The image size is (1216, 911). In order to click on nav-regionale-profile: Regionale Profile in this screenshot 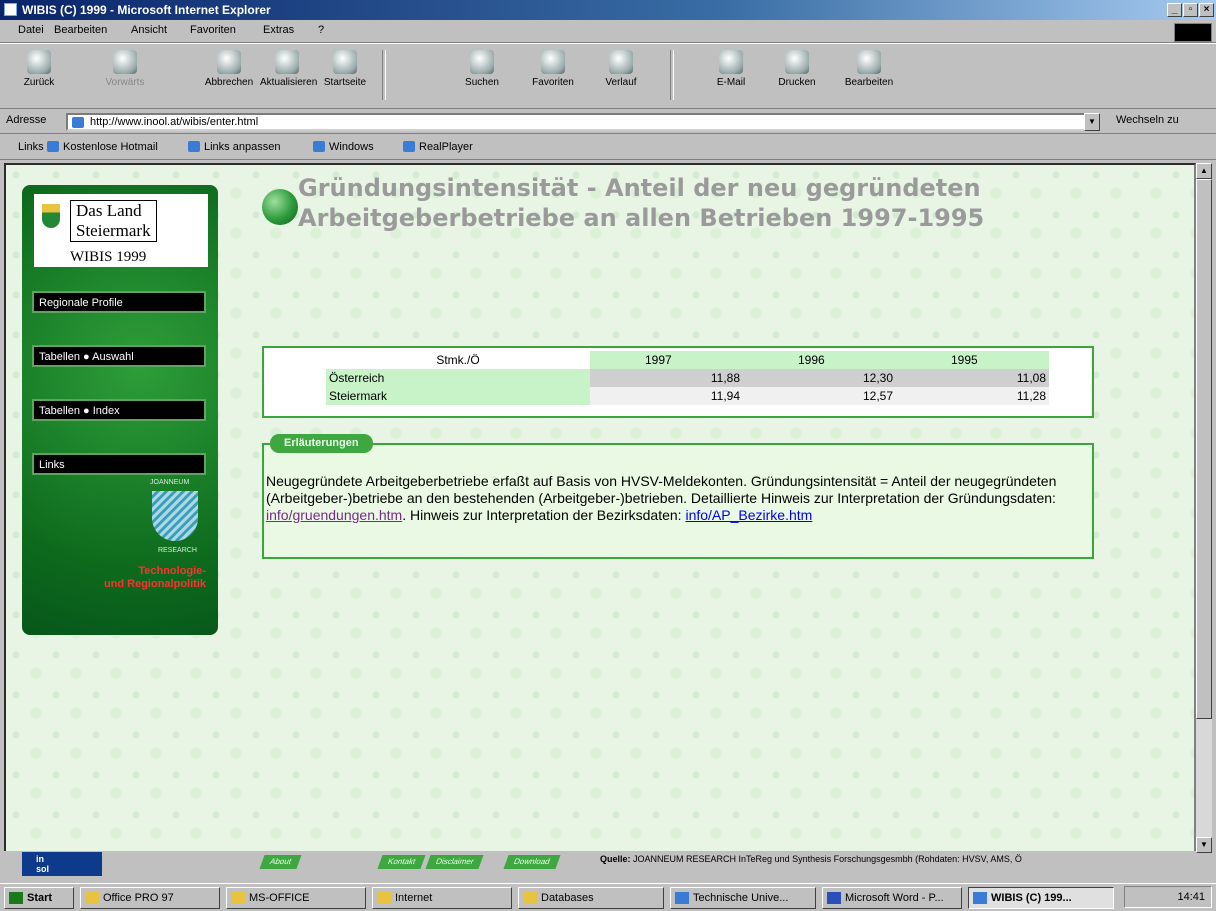, I will do `click(119, 302)`.